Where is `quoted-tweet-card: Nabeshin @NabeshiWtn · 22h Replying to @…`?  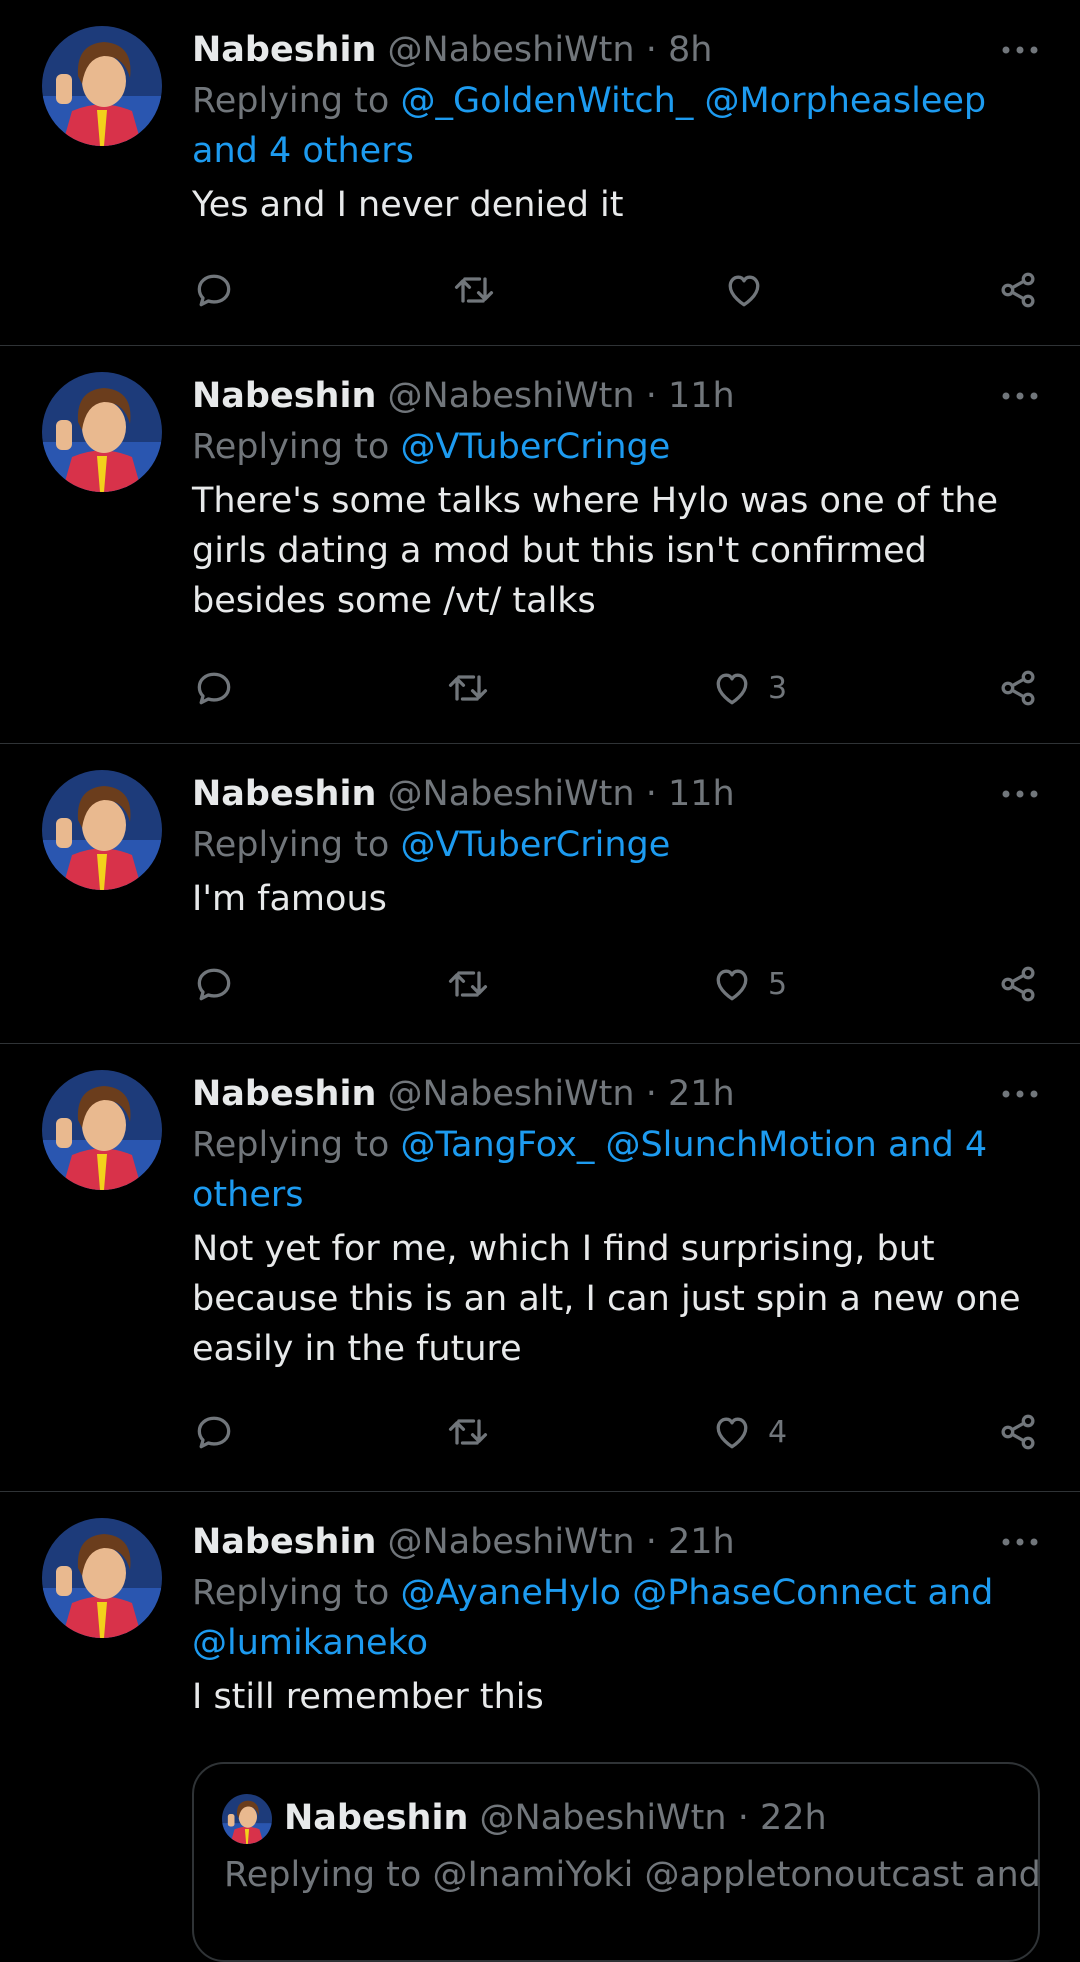
quoted-tweet-card: Nabeshin @NabeshiWtn · 22h Replying to @… is located at coordinates (616, 1862).